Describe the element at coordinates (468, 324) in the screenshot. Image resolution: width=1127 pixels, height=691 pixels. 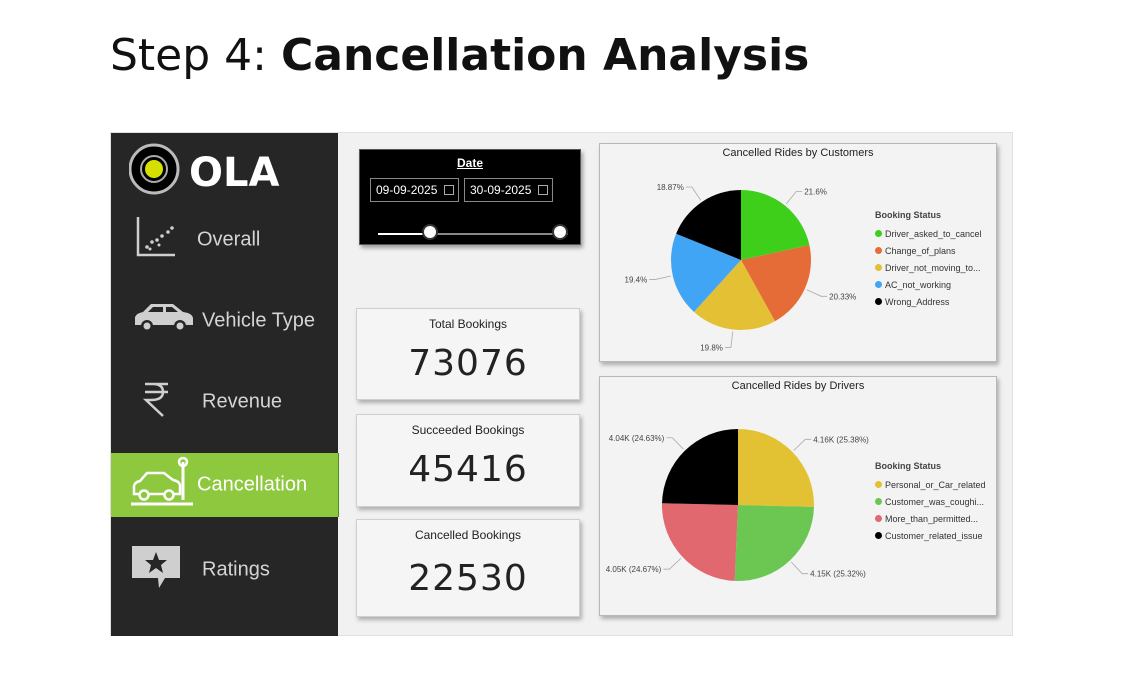
I see `kpi-title: Total Bookings` at that location.